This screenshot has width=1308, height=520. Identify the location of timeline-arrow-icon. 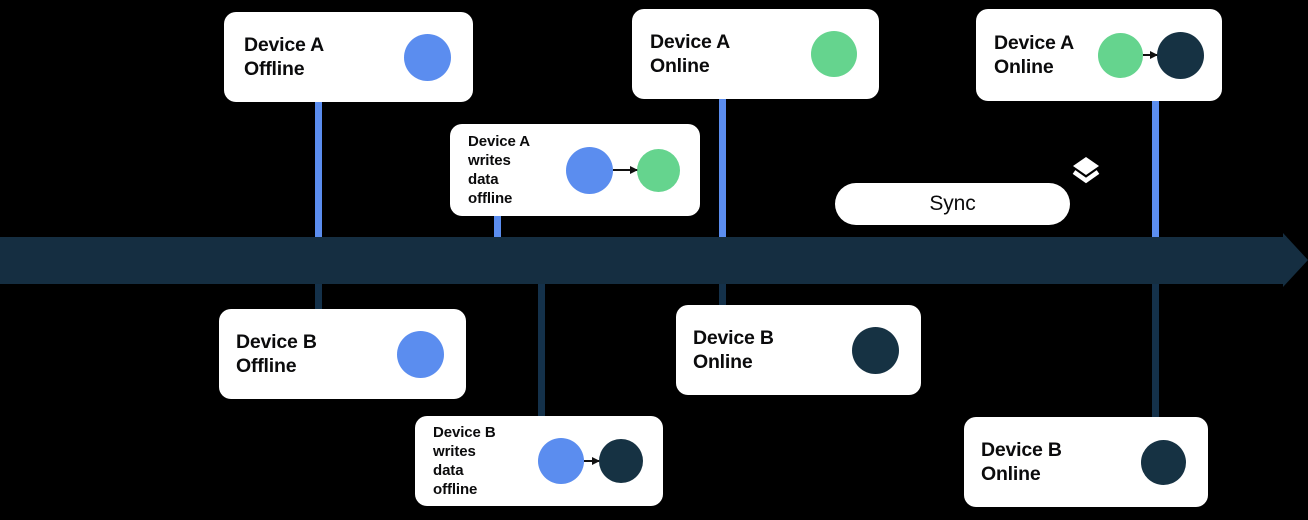
(1295, 260).